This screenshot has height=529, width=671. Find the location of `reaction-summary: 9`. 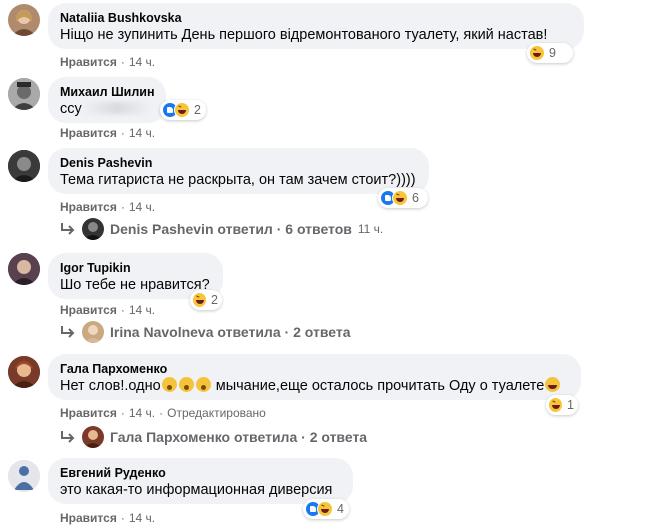

reaction-summary: 9 is located at coordinates (550, 53).